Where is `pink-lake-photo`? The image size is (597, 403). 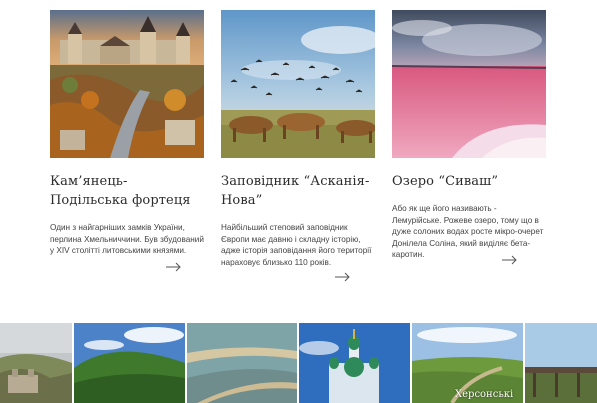 pink-lake-photo is located at coordinates (469, 84).